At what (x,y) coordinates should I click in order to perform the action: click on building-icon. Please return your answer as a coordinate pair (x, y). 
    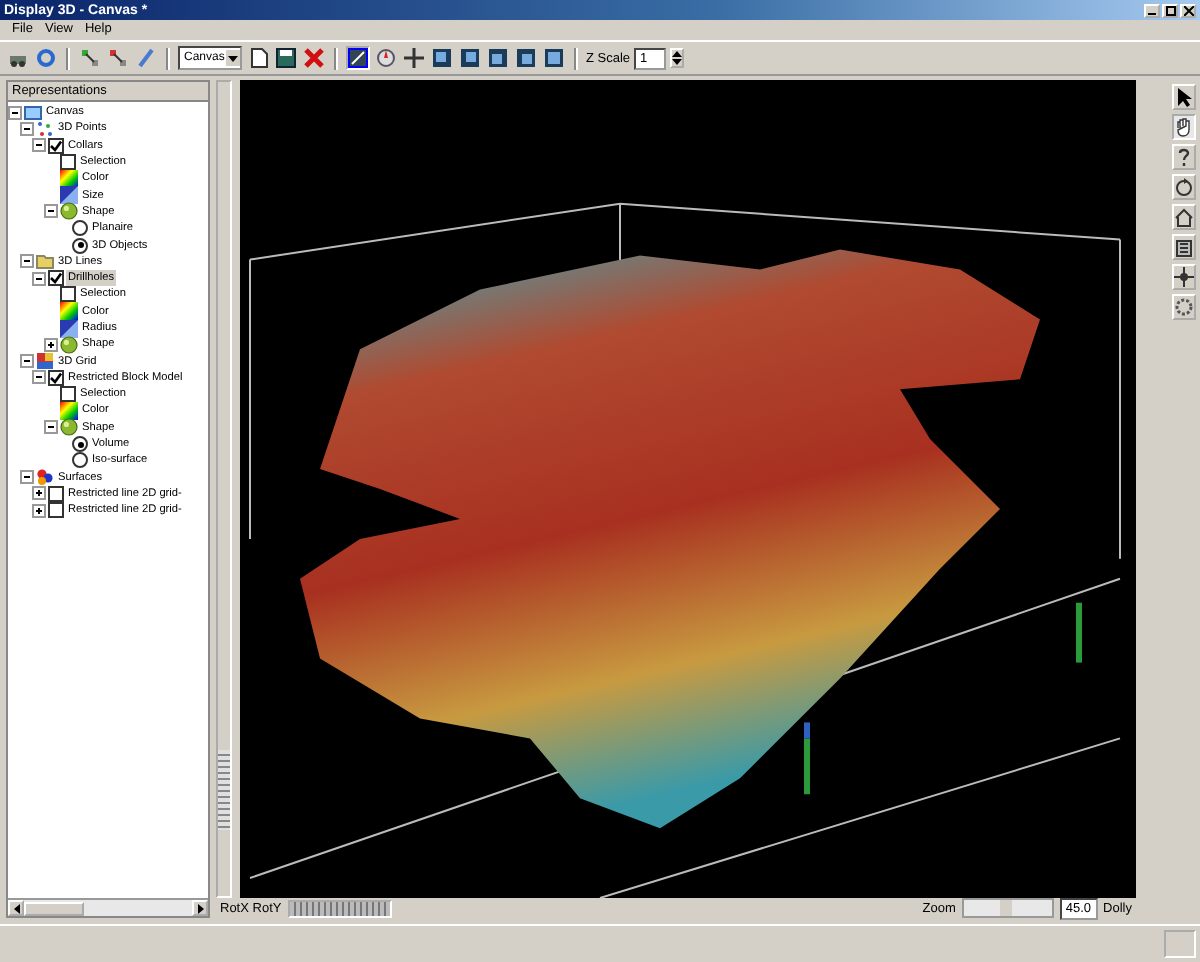
    Looking at the image, I should click on (1184, 247).